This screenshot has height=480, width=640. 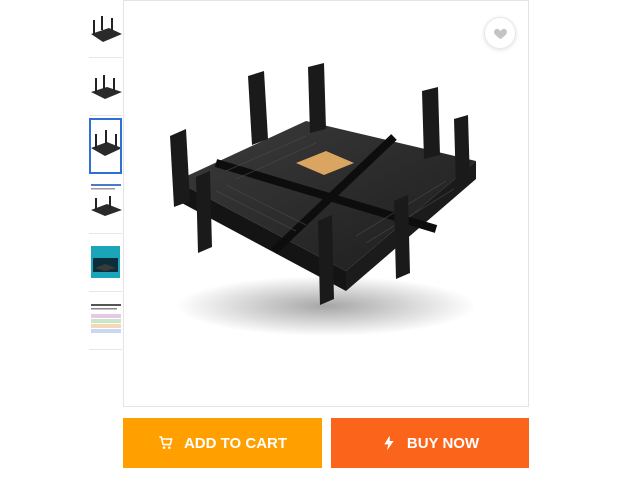 I want to click on comparison-table-image, so click(x=106, y=318).